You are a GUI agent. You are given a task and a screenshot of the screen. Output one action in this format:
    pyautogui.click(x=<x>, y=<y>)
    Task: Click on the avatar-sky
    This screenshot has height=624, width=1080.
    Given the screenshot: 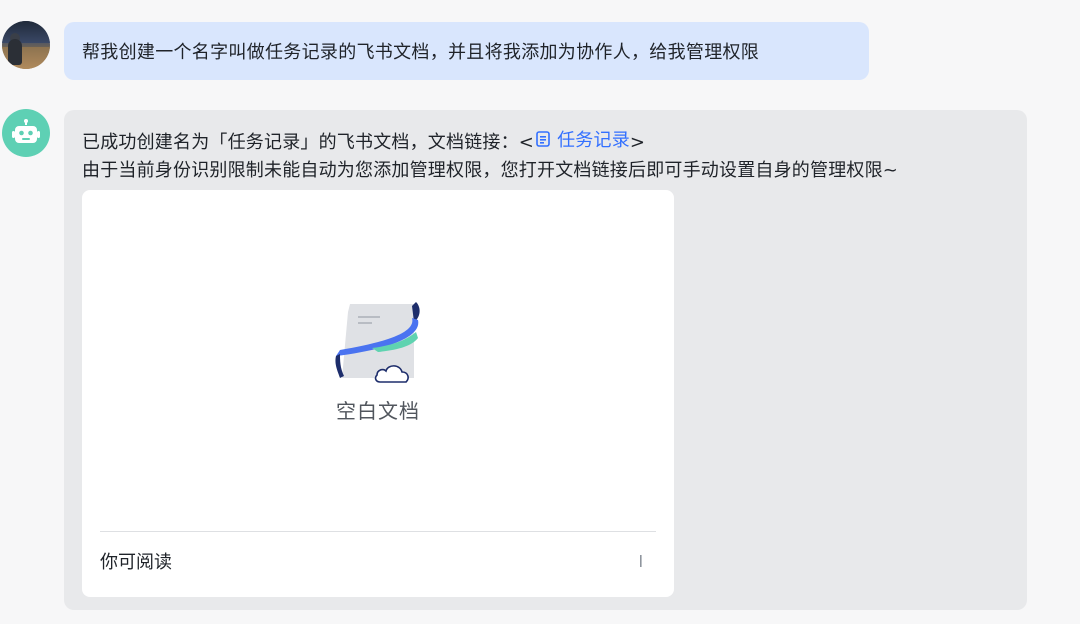 What is the action you would take?
    pyautogui.click(x=26, y=32)
    